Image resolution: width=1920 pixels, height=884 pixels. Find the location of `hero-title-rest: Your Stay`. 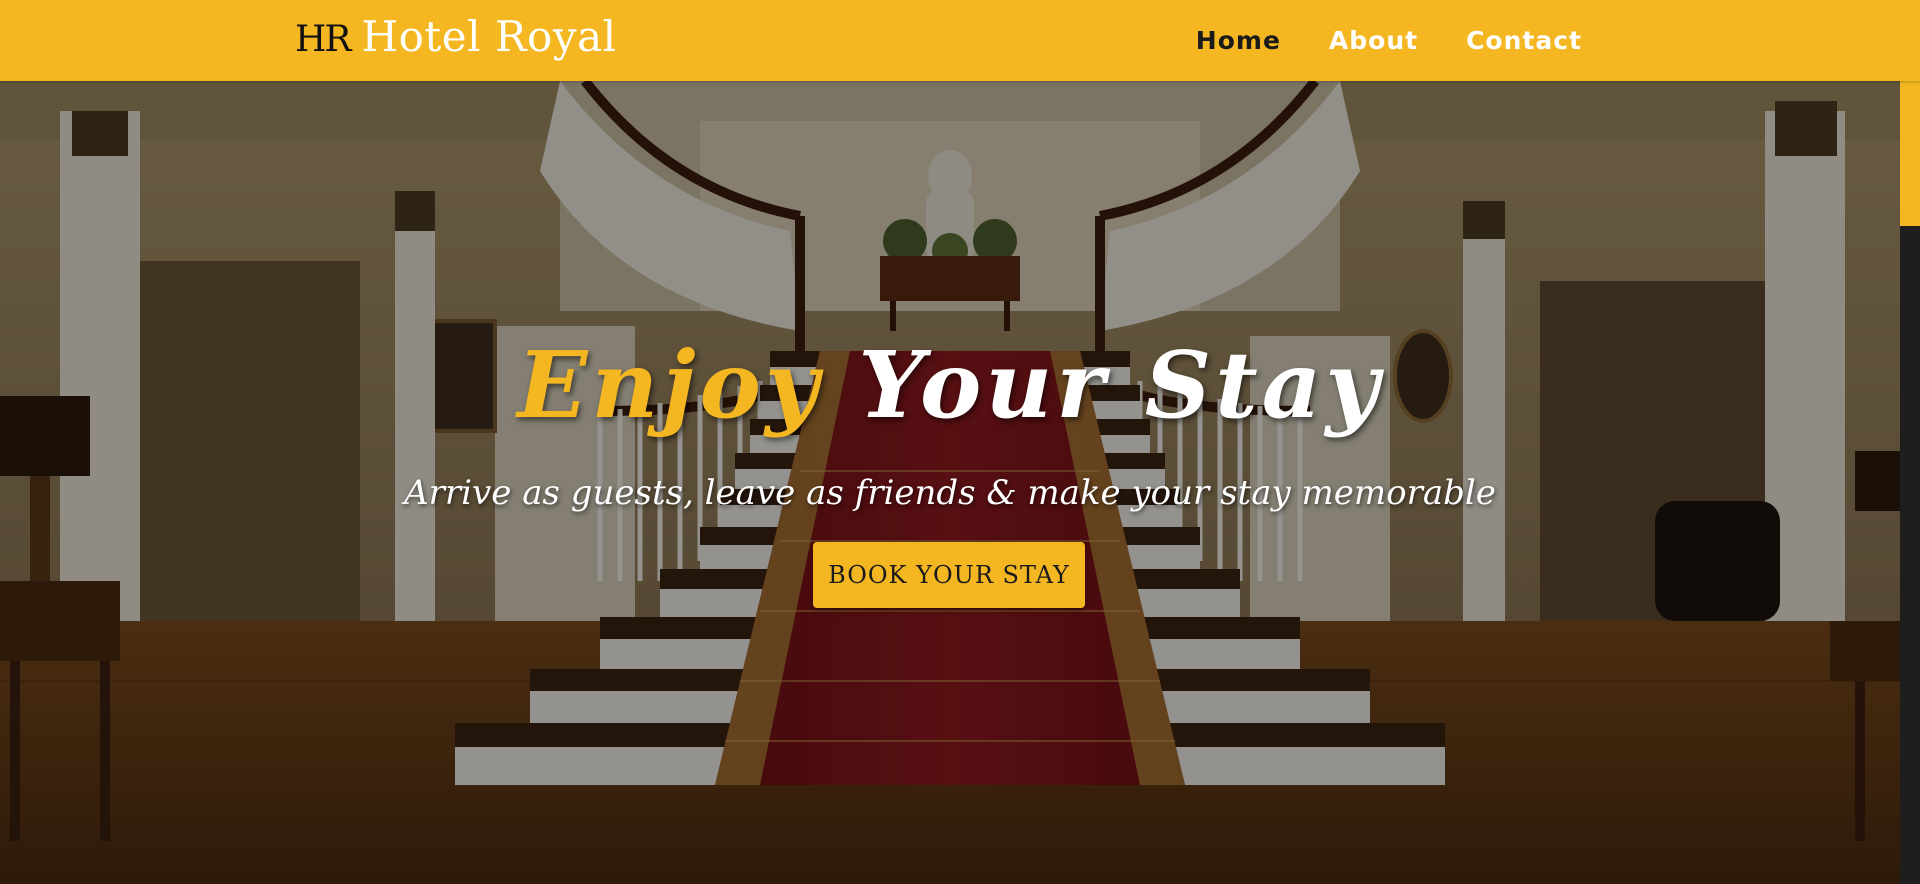

hero-title-rest: Your Stay is located at coordinates (1120, 385).